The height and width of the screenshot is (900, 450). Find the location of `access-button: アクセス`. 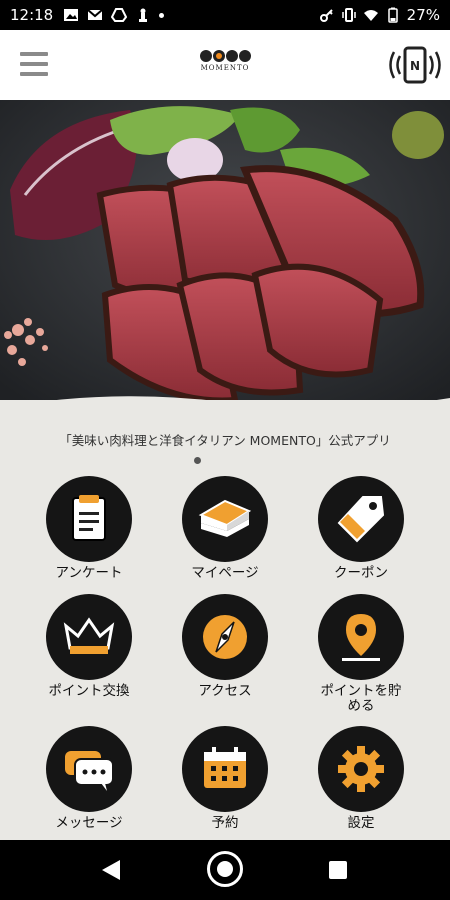

access-button: アクセス is located at coordinates (225, 646).